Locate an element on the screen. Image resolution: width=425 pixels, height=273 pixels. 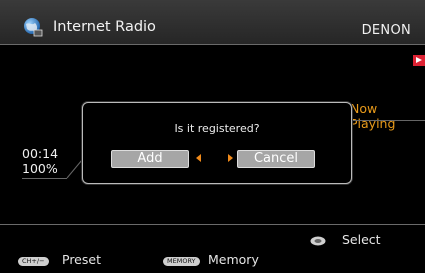
add-button: Add is located at coordinates (150, 159).